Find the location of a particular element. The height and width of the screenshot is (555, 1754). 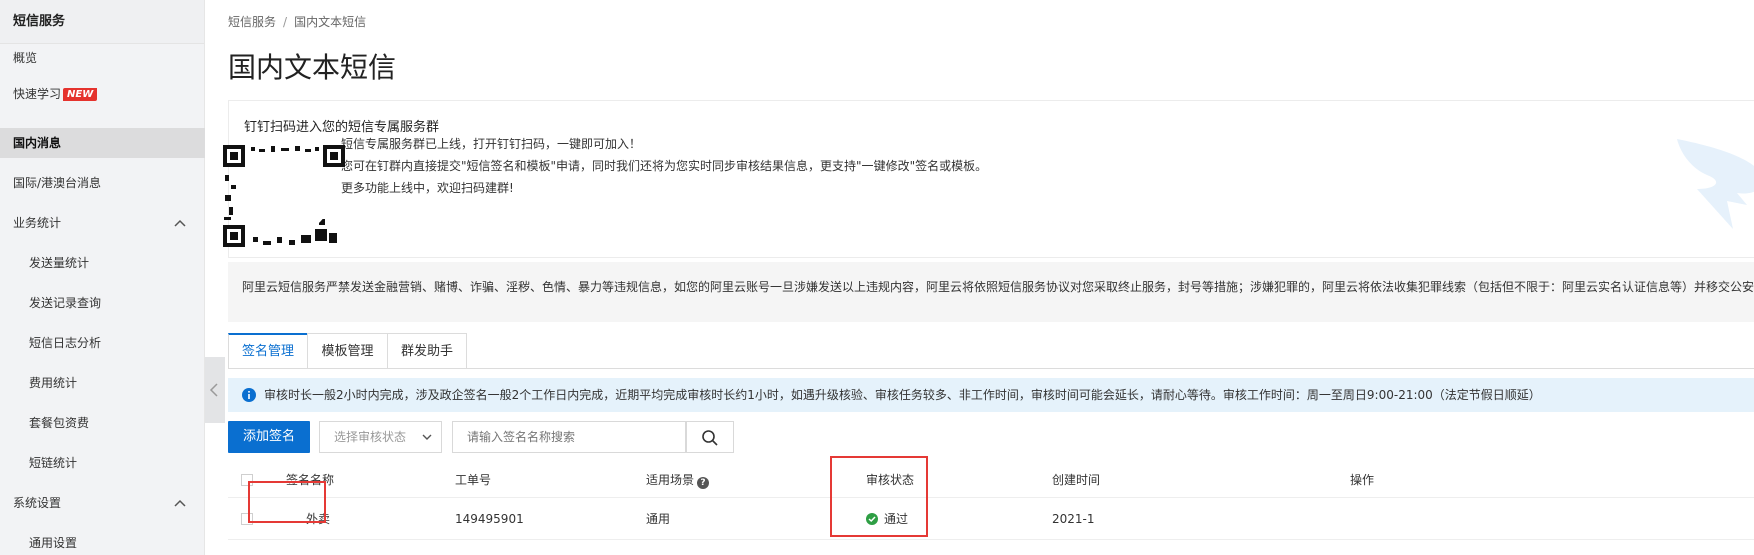

sidebar-item-label: 国内消息 is located at coordinates (37, 143).